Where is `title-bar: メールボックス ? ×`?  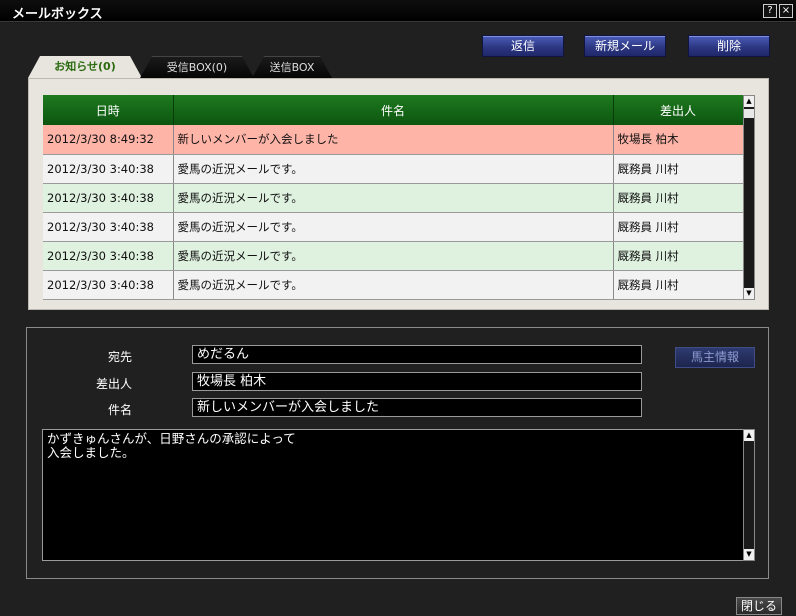
title-bar: メールボックス ? × is located at coordinates (398, 11).